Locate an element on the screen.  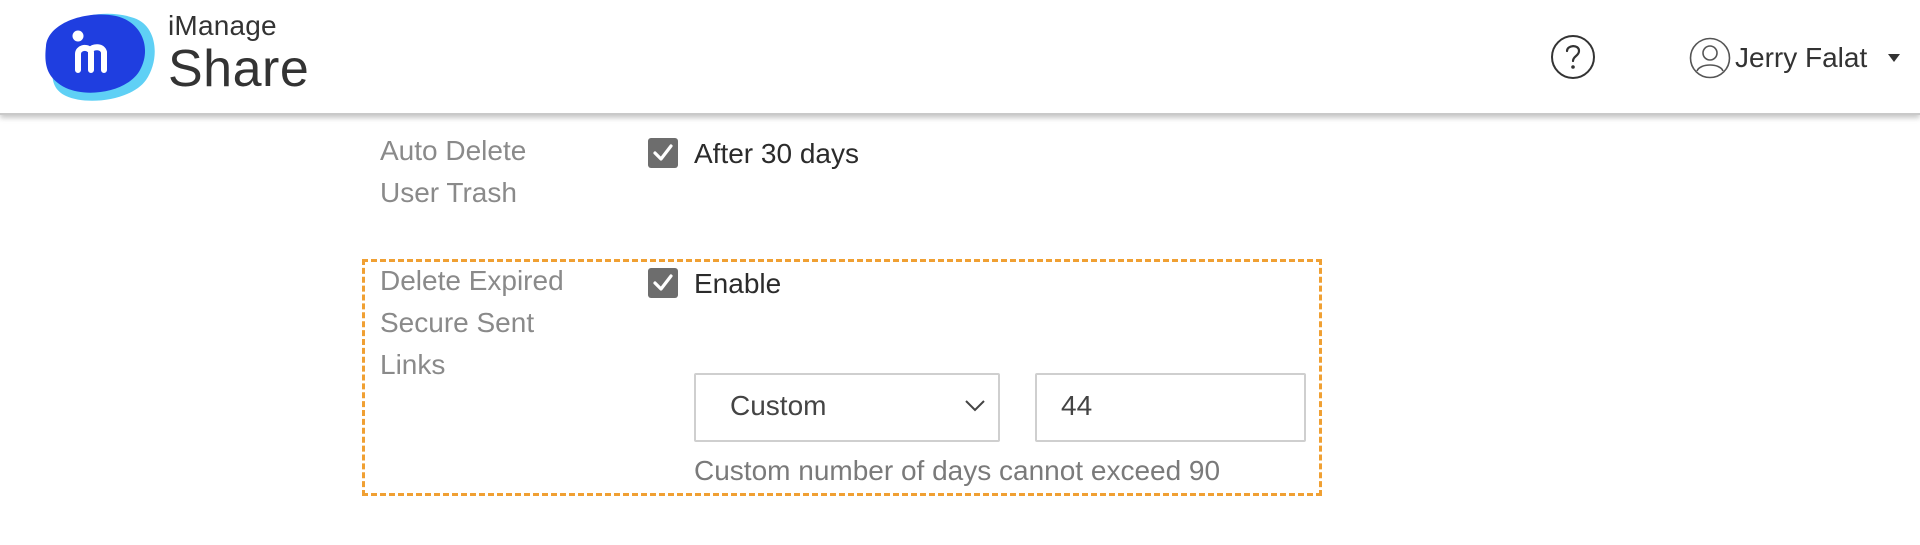
question-icon is located at coordinates (1573, 57).